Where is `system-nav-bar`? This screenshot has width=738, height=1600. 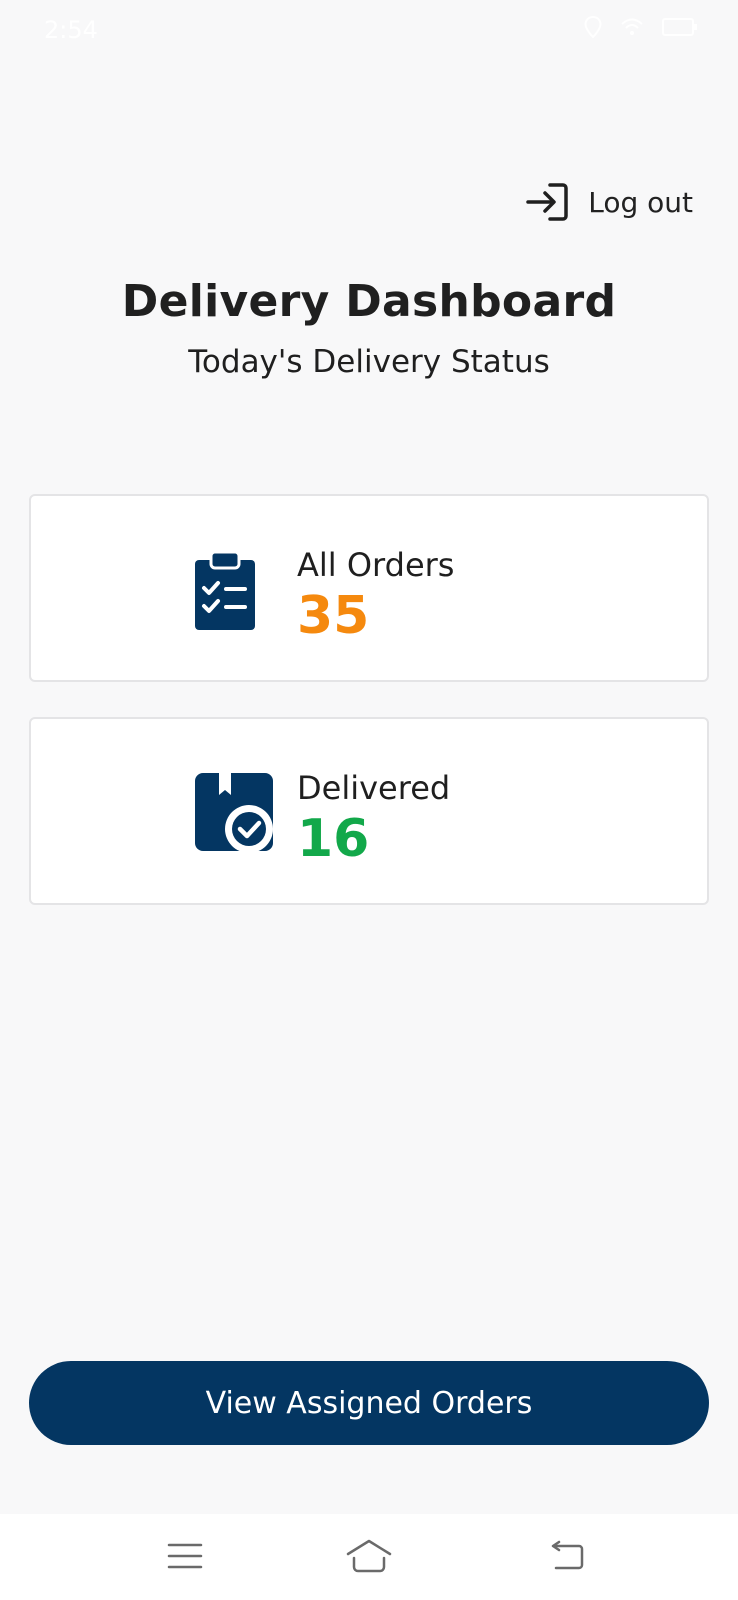 system-nav-bar is located at coordinates (369, 1557).